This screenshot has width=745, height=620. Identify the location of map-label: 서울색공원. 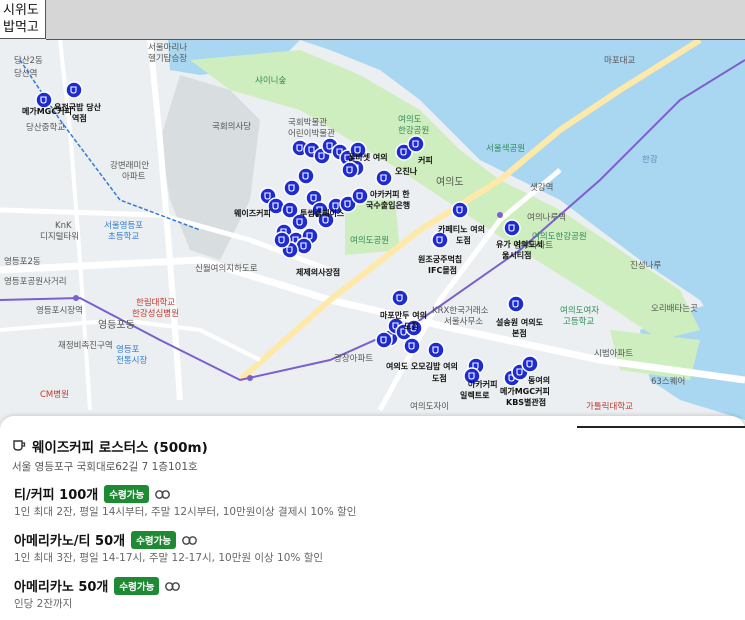
(505, 148).